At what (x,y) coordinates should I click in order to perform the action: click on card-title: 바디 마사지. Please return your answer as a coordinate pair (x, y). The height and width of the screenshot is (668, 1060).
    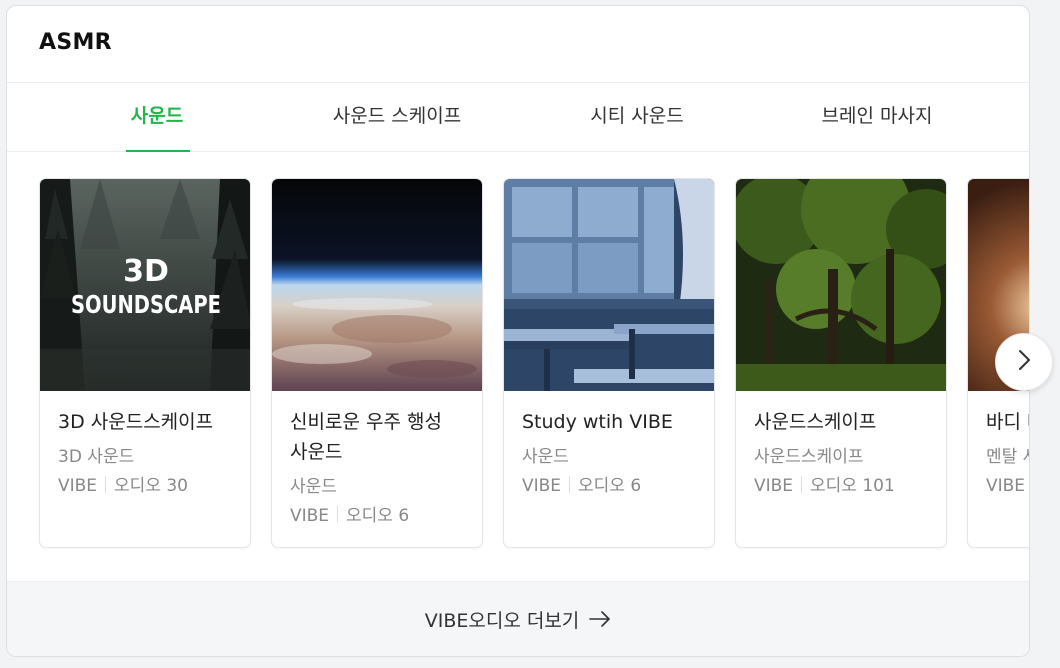
    Looking at the image, I should click on (1007, 422).